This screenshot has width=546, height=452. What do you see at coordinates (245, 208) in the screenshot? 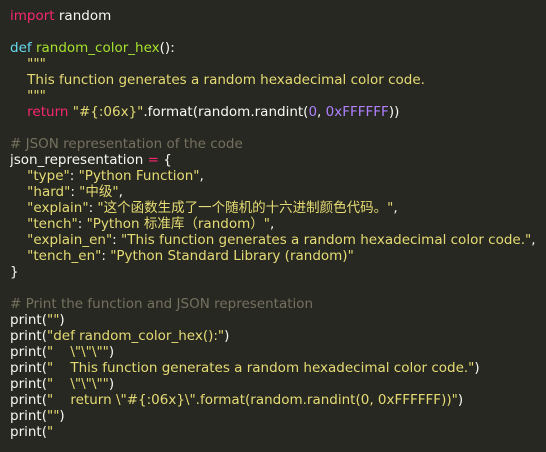
I see `code-token-str: "这个函数生成了一个随机的十六进制颜色代码。"` at bounding box center [245, 208].